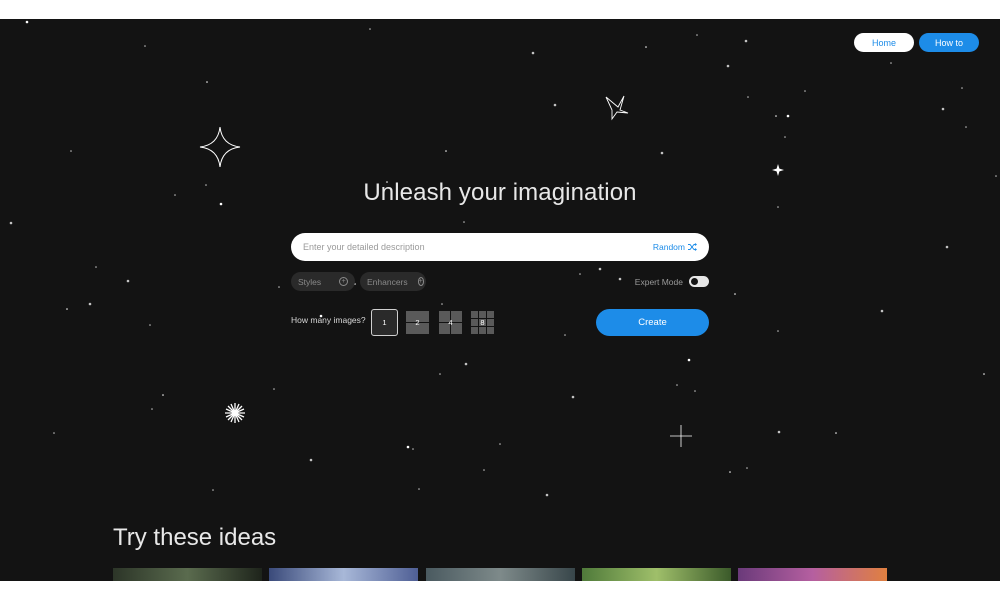 This screenshot has height=600, width=1000. Describe the element at coordinates (949, 42) in the screenshot. I see `how-to-button: How to` at that location.